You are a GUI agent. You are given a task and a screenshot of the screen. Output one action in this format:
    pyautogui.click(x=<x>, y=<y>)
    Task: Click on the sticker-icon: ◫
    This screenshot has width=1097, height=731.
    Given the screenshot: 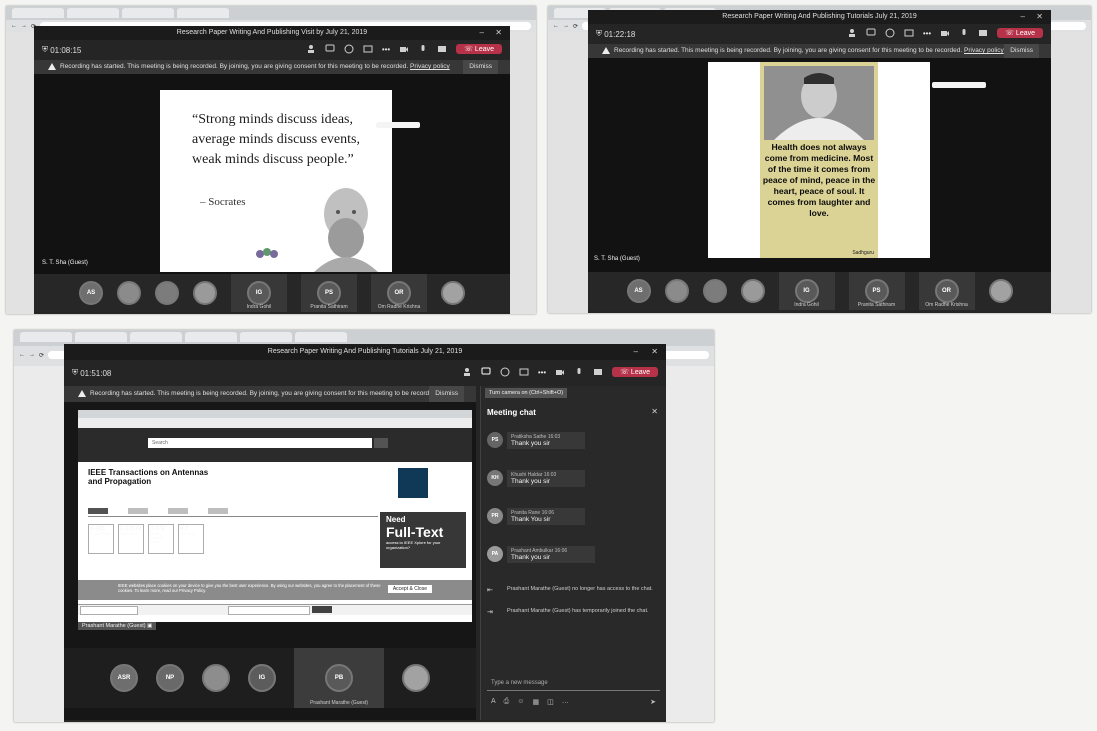 What is the action you would take?
    pyautogui.click(x=550, y=702)
    